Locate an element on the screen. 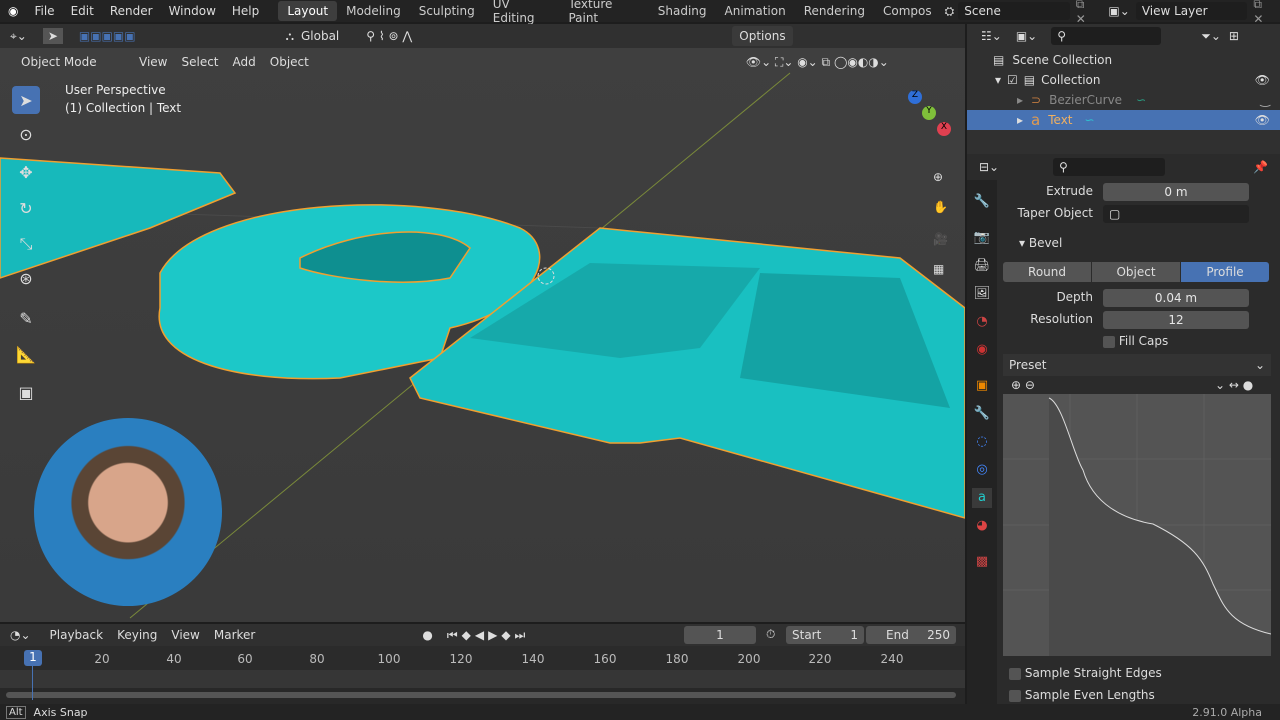 This screenshot has width=1280, height=720. scene-icon: ⛭ is located at coordinates (950, 11).